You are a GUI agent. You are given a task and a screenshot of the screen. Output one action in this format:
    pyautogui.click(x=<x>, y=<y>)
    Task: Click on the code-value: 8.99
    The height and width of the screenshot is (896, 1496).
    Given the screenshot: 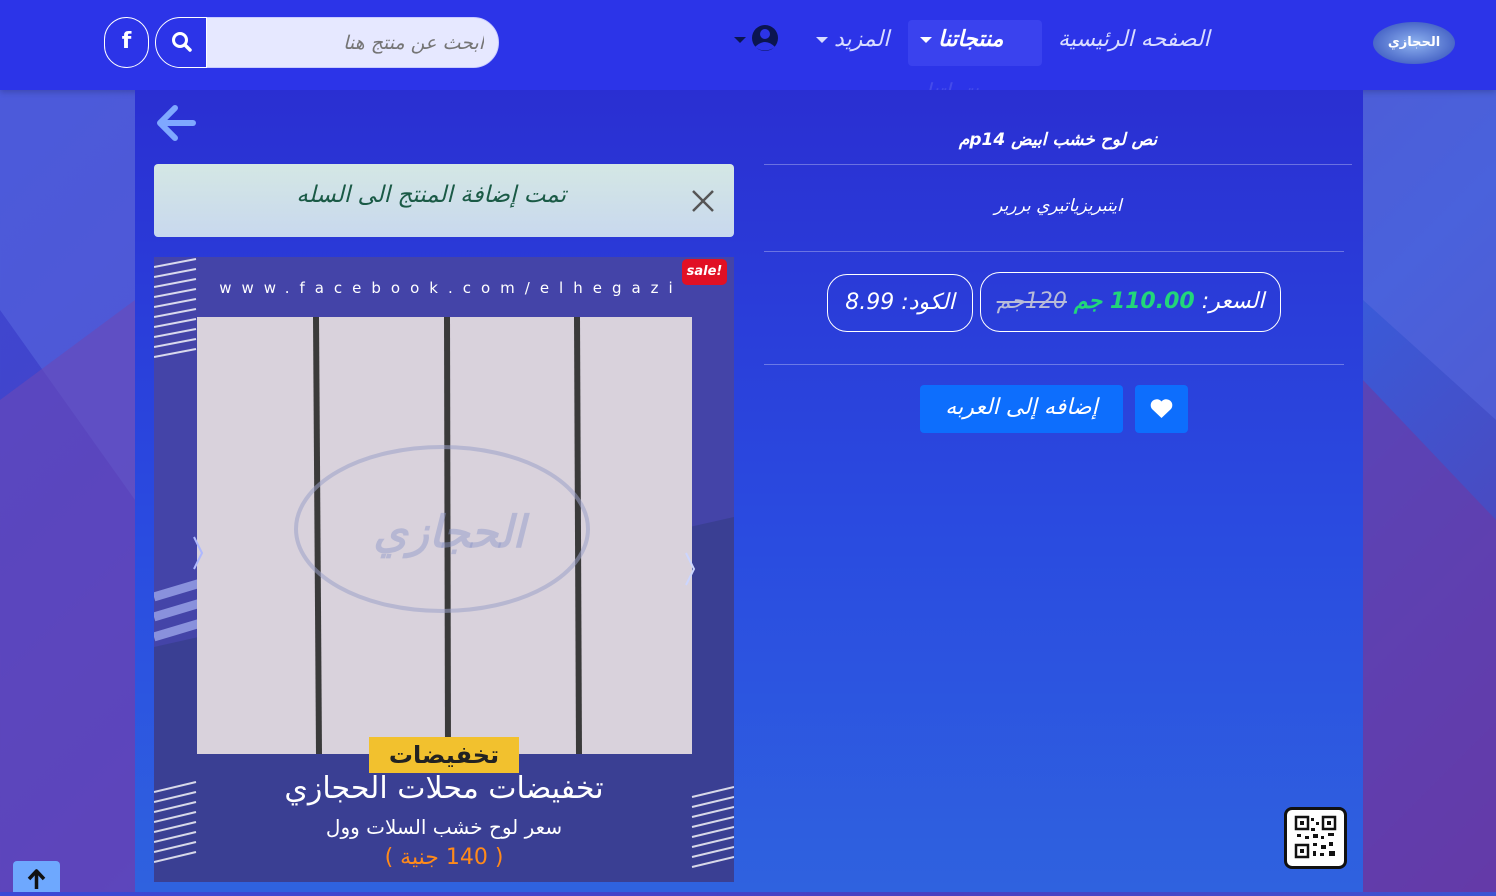 What is the action you would take?
    pyautogui.click(x=870, y=302)
    